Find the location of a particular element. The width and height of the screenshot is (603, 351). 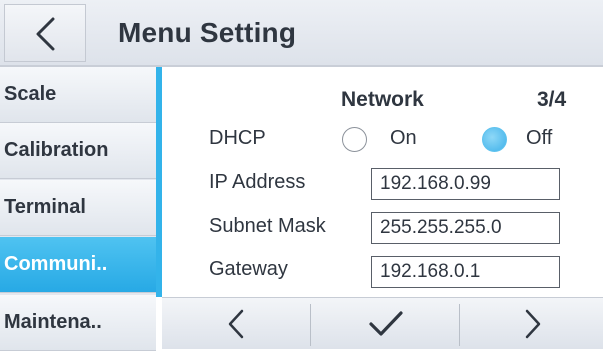

subnet-mask-label: Subnet Mask is located at coordinates (267, 226).